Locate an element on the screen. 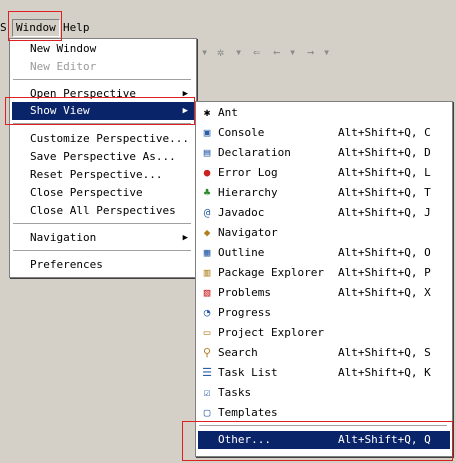 The image size is (456, 463). view-item-templates: ▢ Templates is located at coordinates (324, 413).